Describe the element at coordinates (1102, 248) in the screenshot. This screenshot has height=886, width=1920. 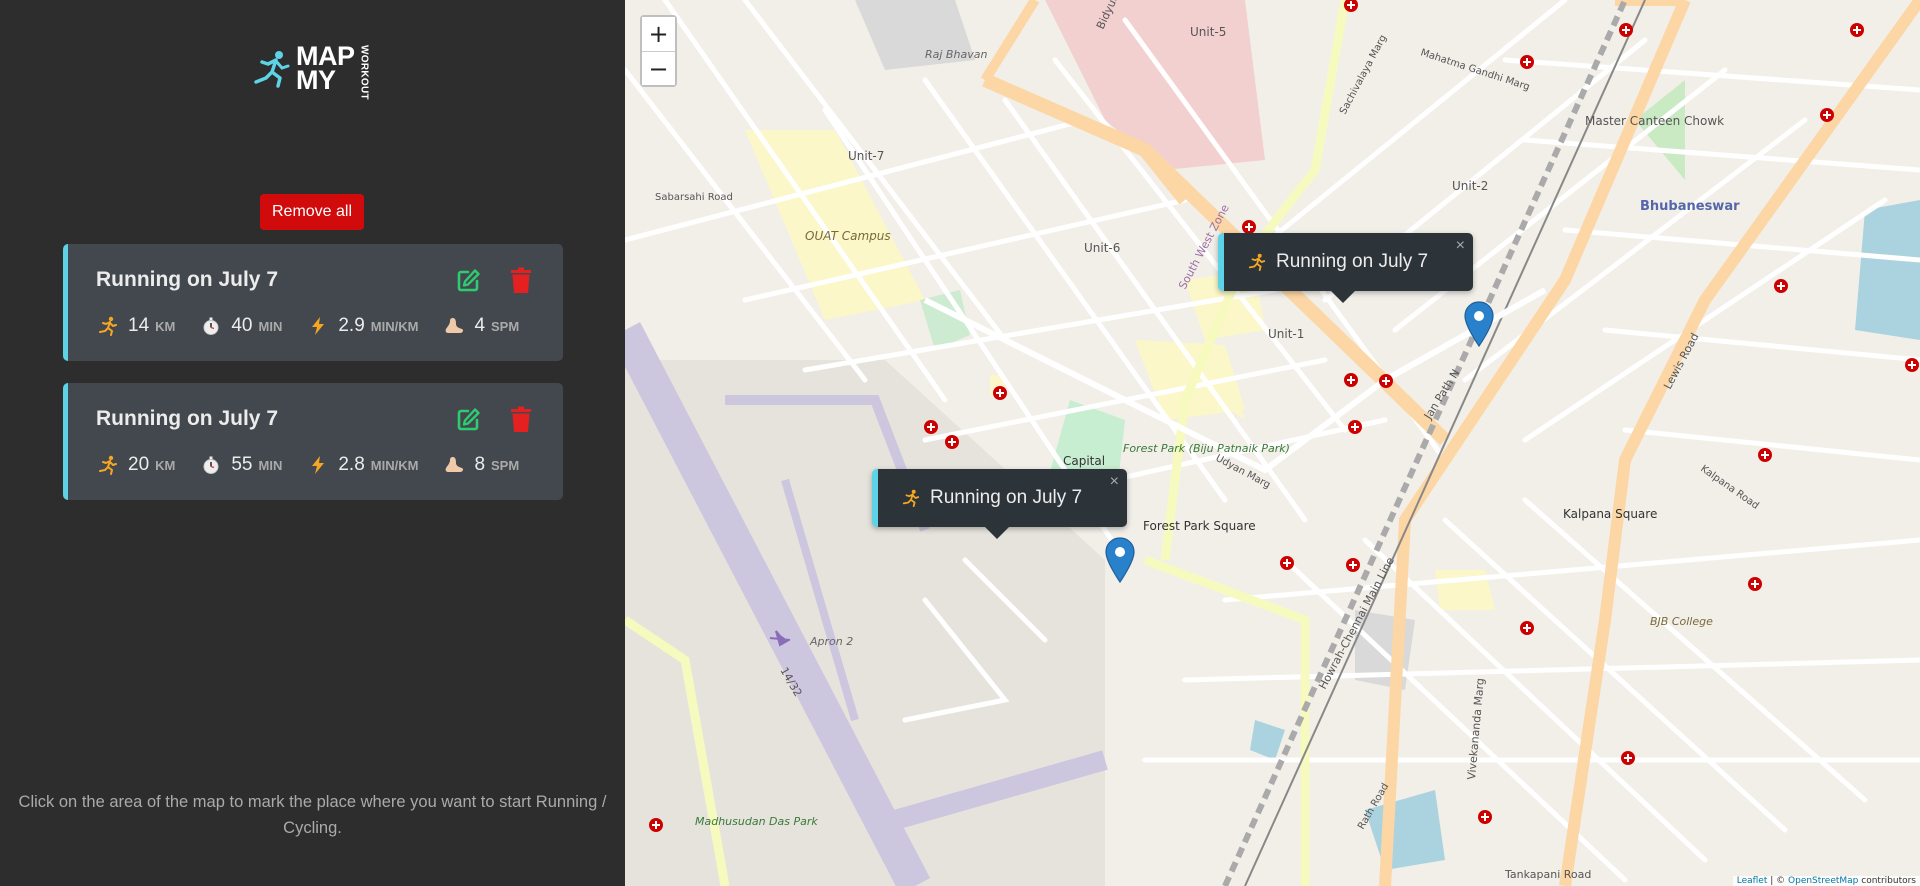
I see `map-label: Unit-6` at that location.